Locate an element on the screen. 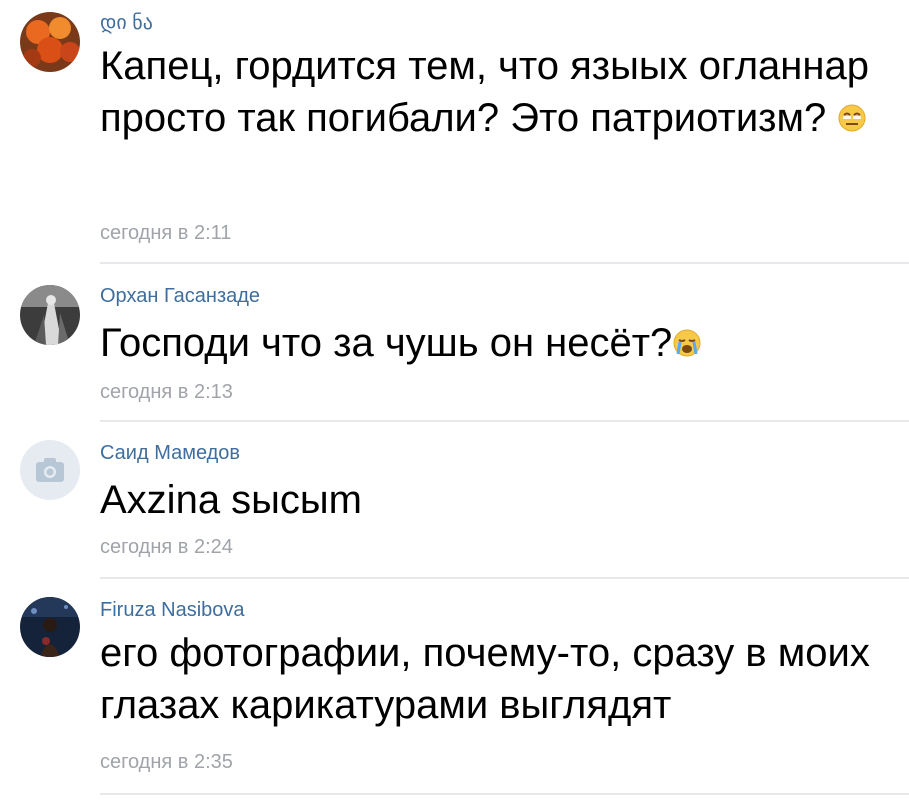 The width and height of the screenshot is (909, 800). comment-timestamp: сегодня в 2:11 is located at coordinates (166, 233).